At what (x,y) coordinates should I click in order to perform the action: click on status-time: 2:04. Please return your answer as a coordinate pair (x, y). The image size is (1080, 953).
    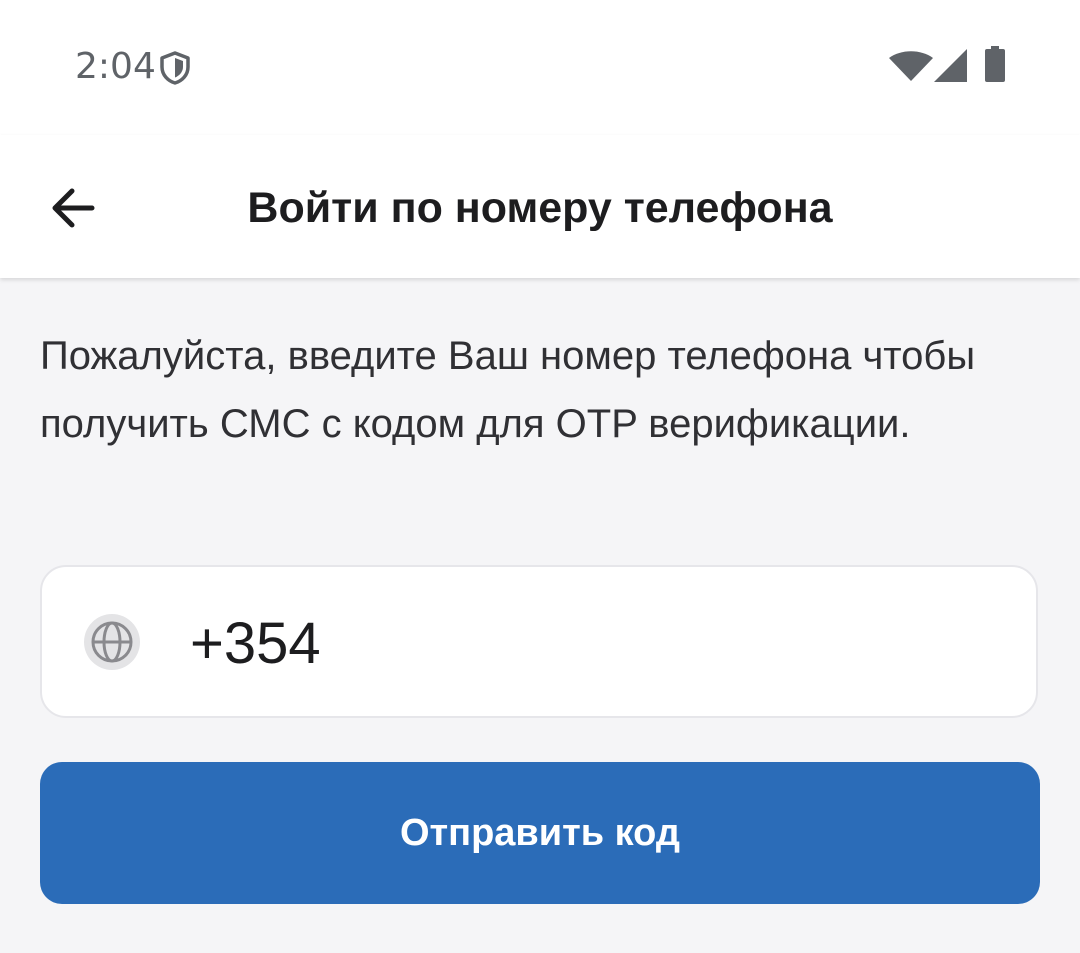
    Looking at the image, I should click on (115, 66).